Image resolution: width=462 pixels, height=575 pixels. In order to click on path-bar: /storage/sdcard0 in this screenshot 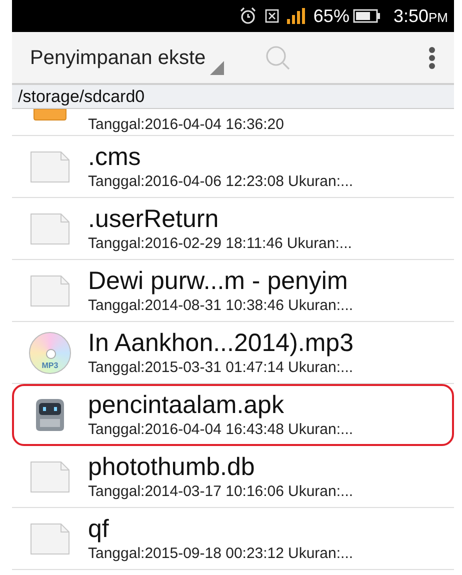, I will do `click(233, 97)`.